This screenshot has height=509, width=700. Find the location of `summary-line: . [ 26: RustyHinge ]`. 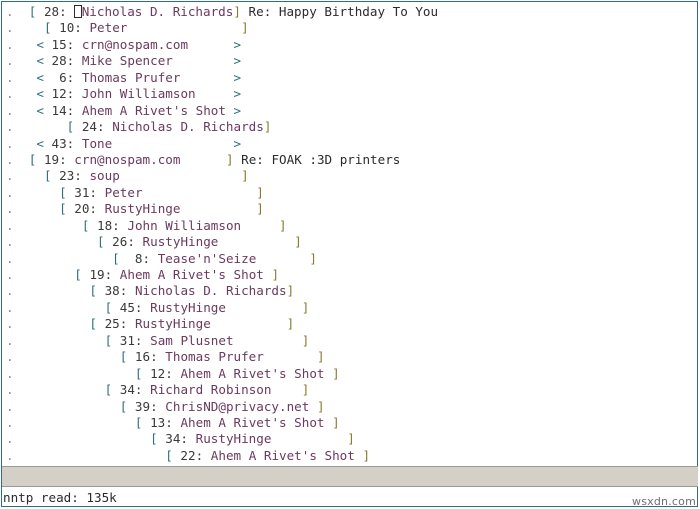

summary-line: . [ 26: RustyHinge ] is located at coordinates (351, 242).